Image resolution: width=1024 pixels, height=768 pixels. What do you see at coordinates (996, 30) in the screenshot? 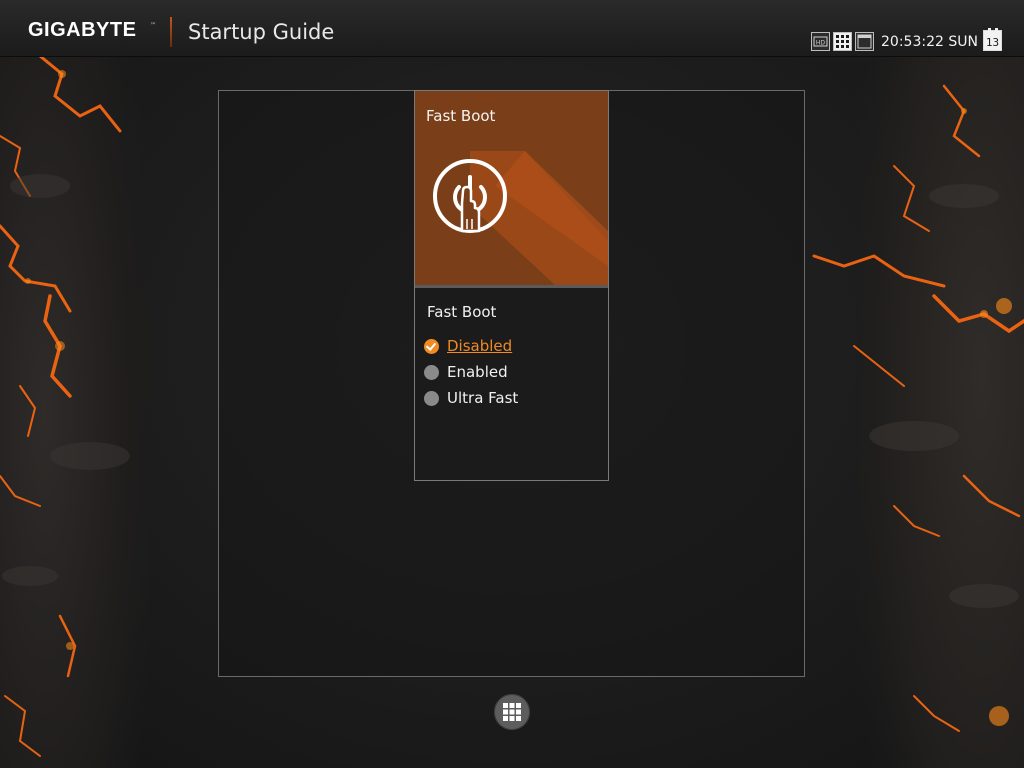
I see `calendar-ring-right` at bounding box center [996, 30].